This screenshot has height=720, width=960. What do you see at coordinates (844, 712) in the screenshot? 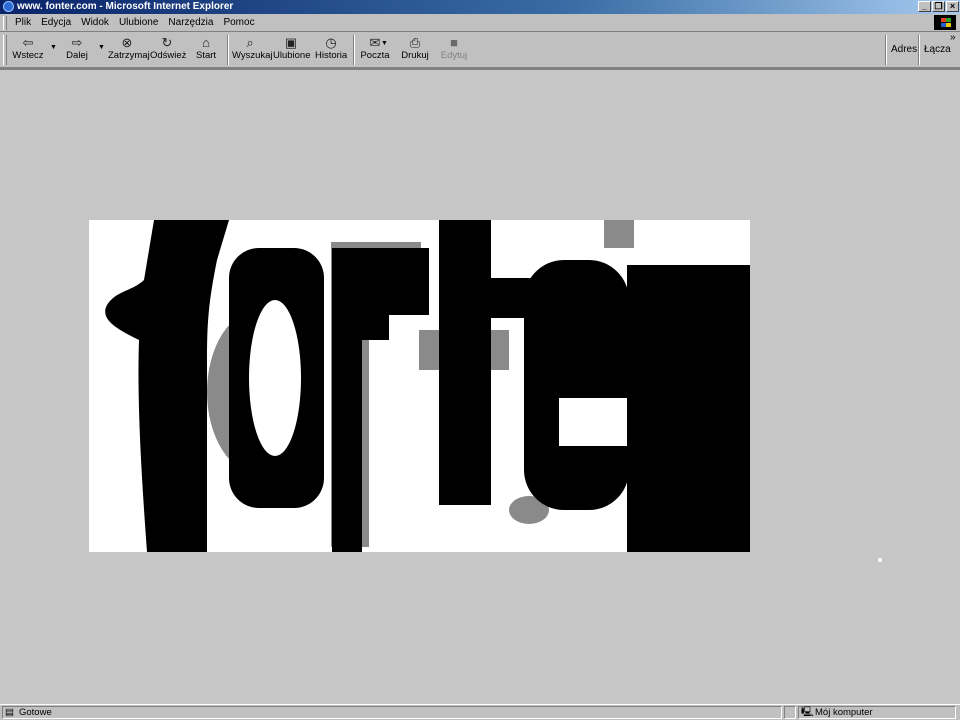
I see `security-zone-text: Mój komputer` at bounding box center [844, 712].